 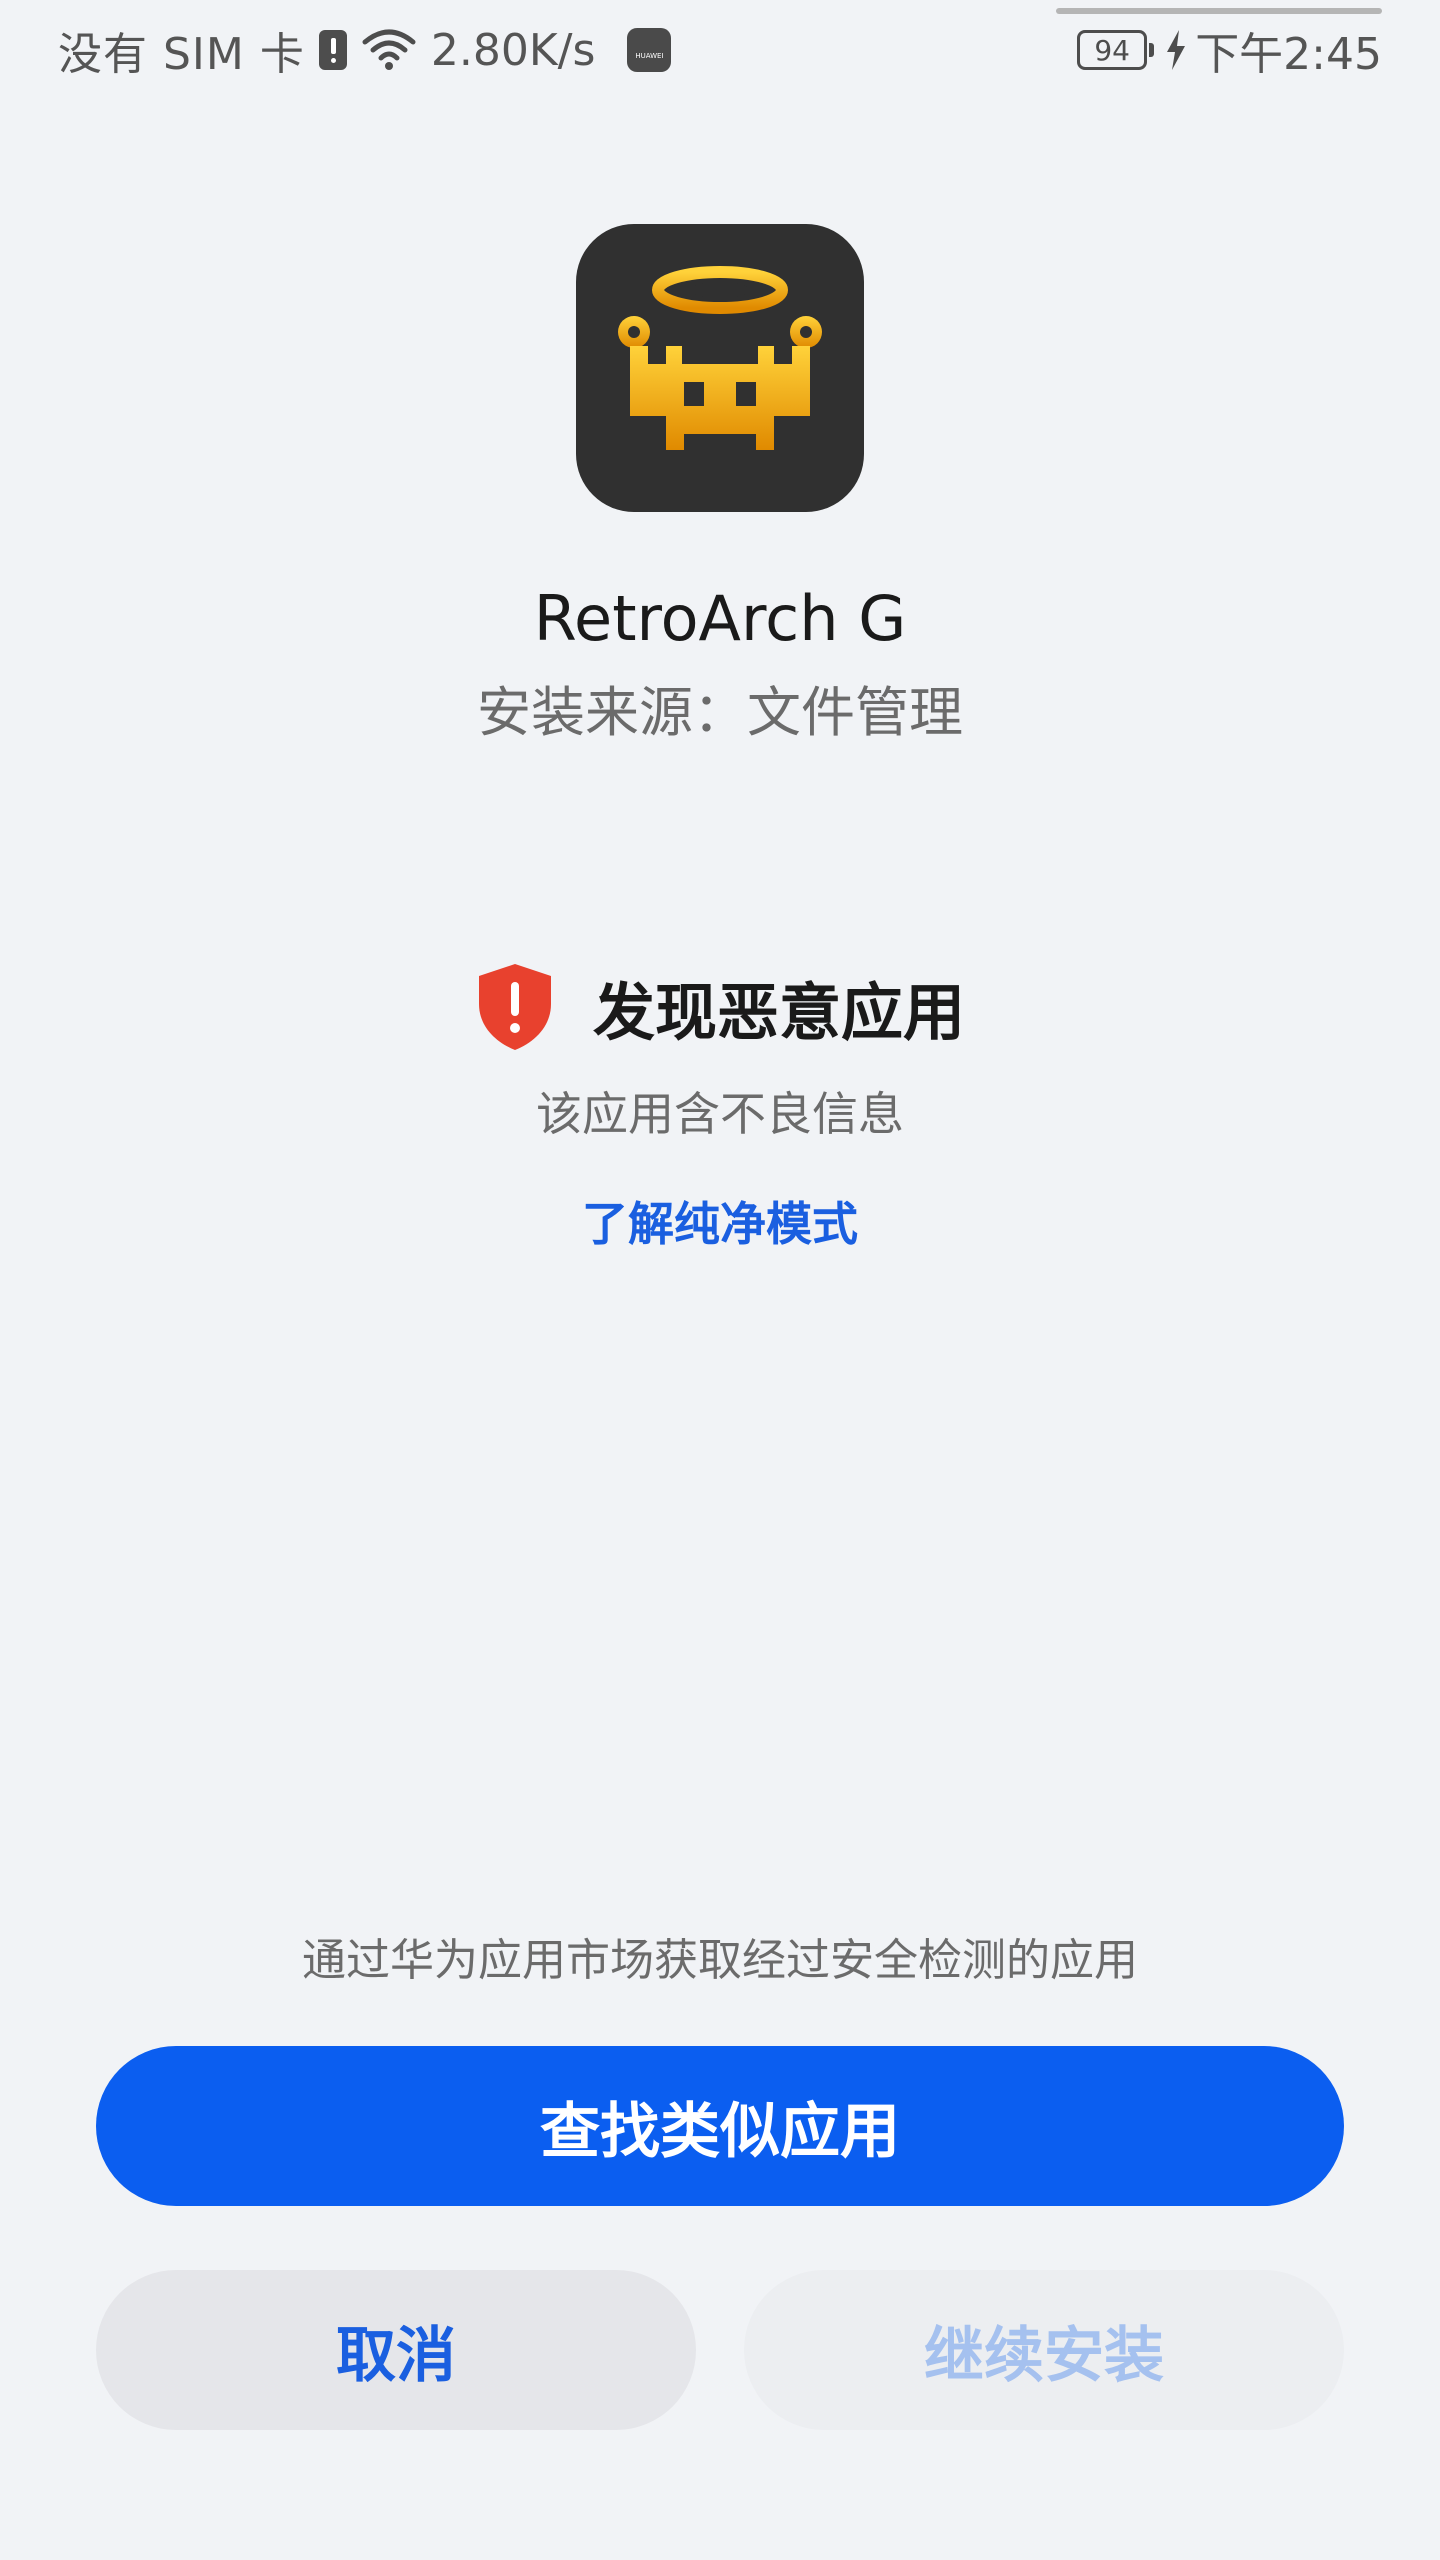 What do you see at coordinates (720, 1960) in the screenshot?
I see `market-hint: 通过华为应用市场获取经过安全检测的应用` at bounding box center [720, 1960].